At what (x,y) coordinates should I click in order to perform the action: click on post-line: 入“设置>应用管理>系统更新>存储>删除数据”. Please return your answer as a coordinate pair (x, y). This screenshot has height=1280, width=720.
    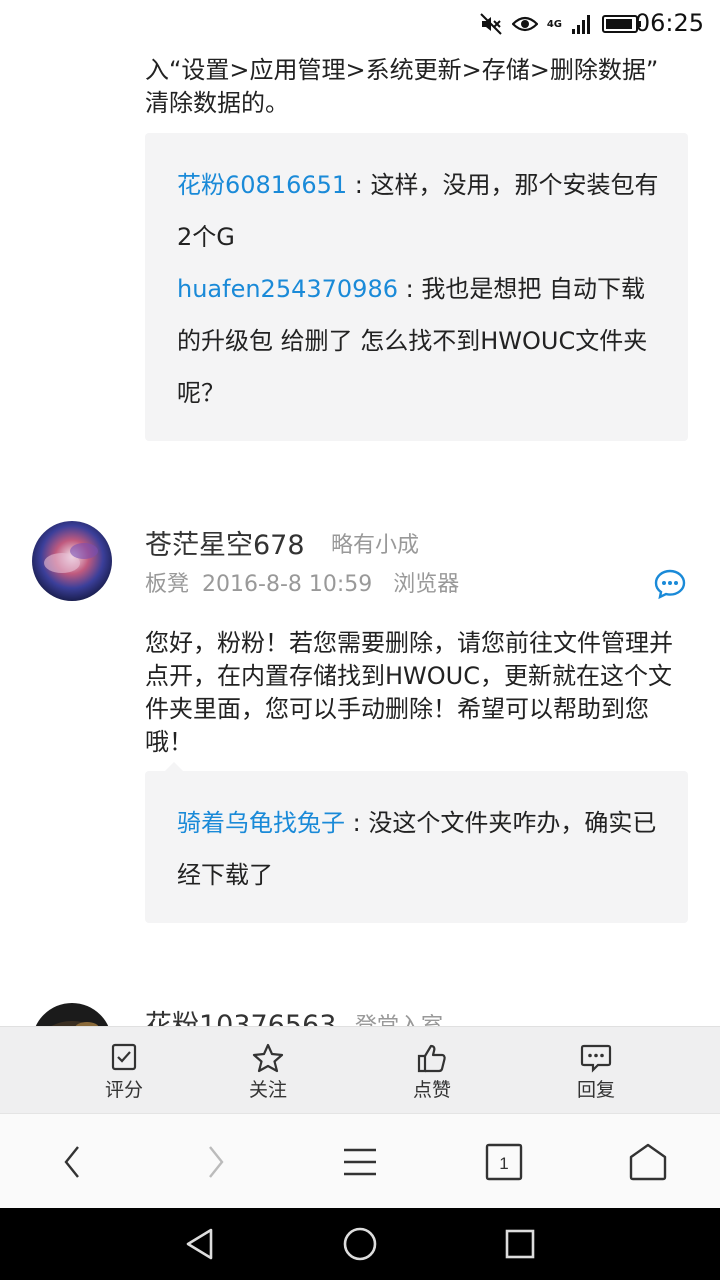
    Looking at the image, I should click on (402, 70).